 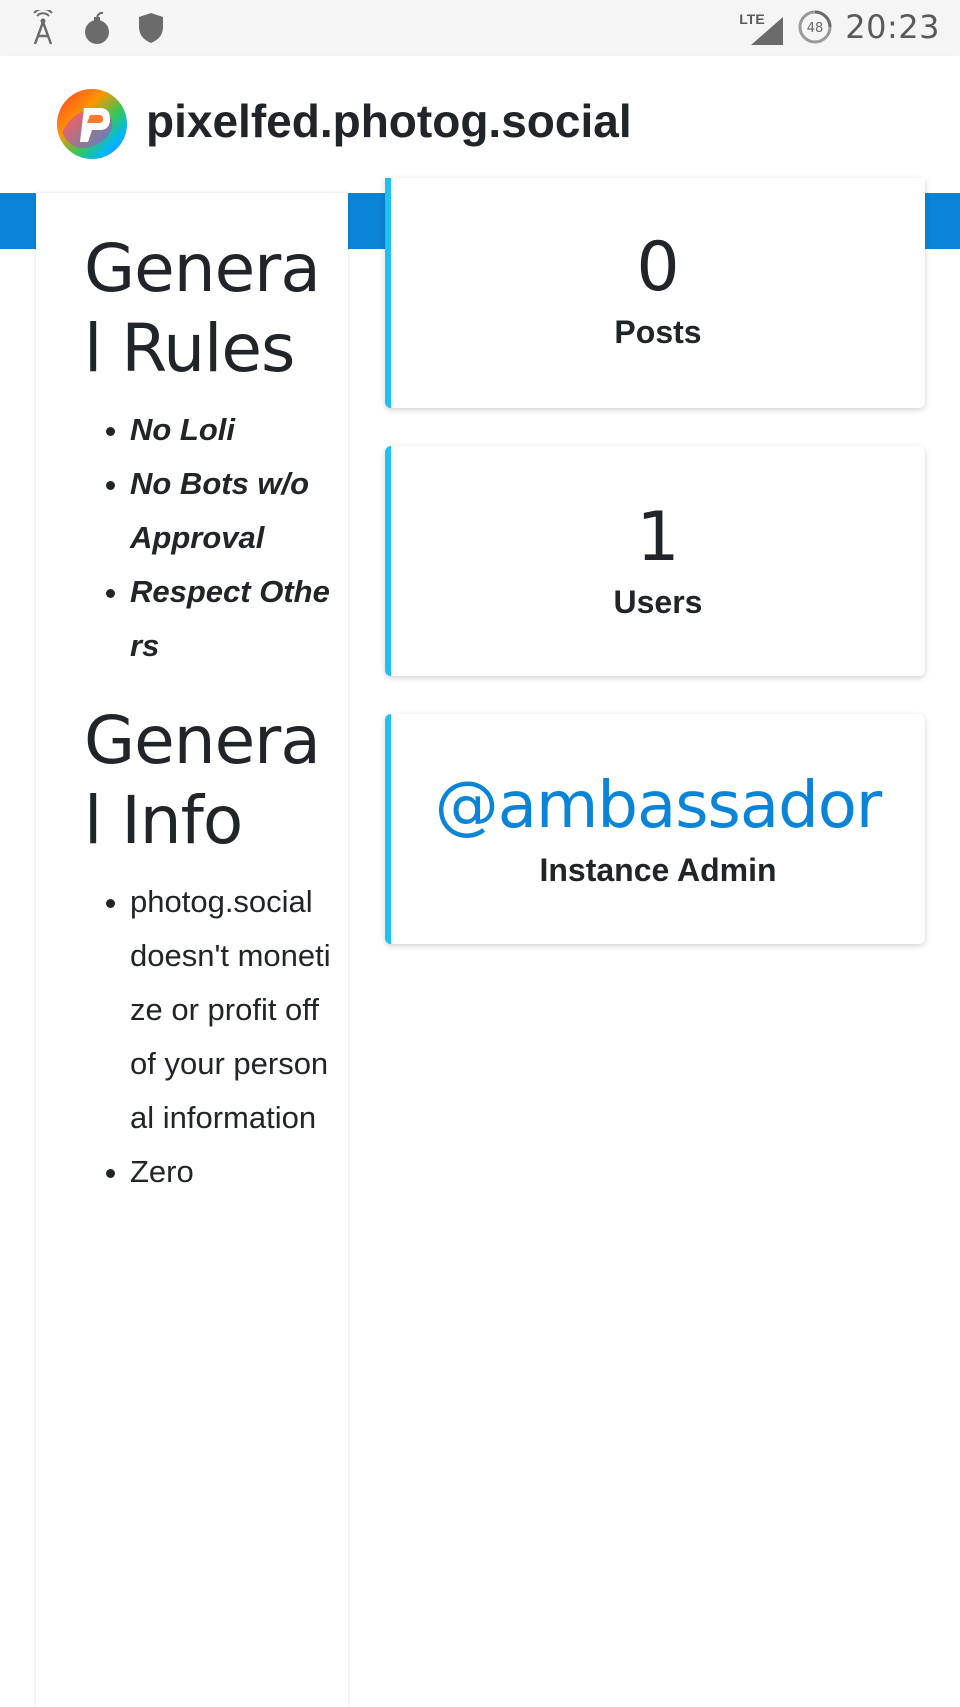 I want to click on status-bar-right: LTE 48 20:23, so click(x=839, y=27).